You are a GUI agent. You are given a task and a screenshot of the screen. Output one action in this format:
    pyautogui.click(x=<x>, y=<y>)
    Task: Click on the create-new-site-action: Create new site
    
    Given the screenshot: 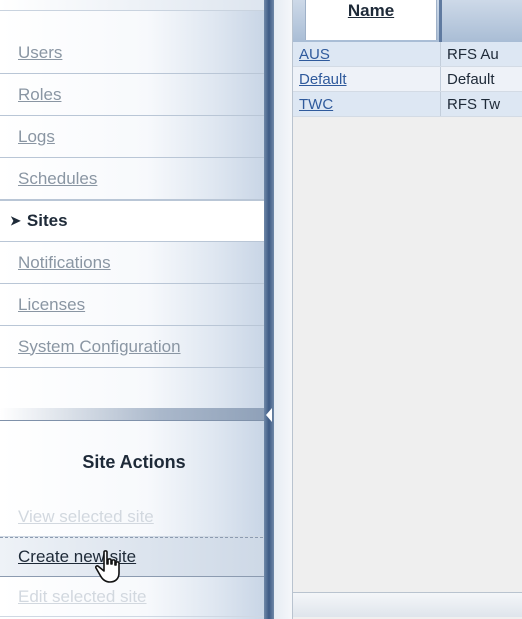 What is the action you would take?
    pyautogui.click(x=134, y=557)
    